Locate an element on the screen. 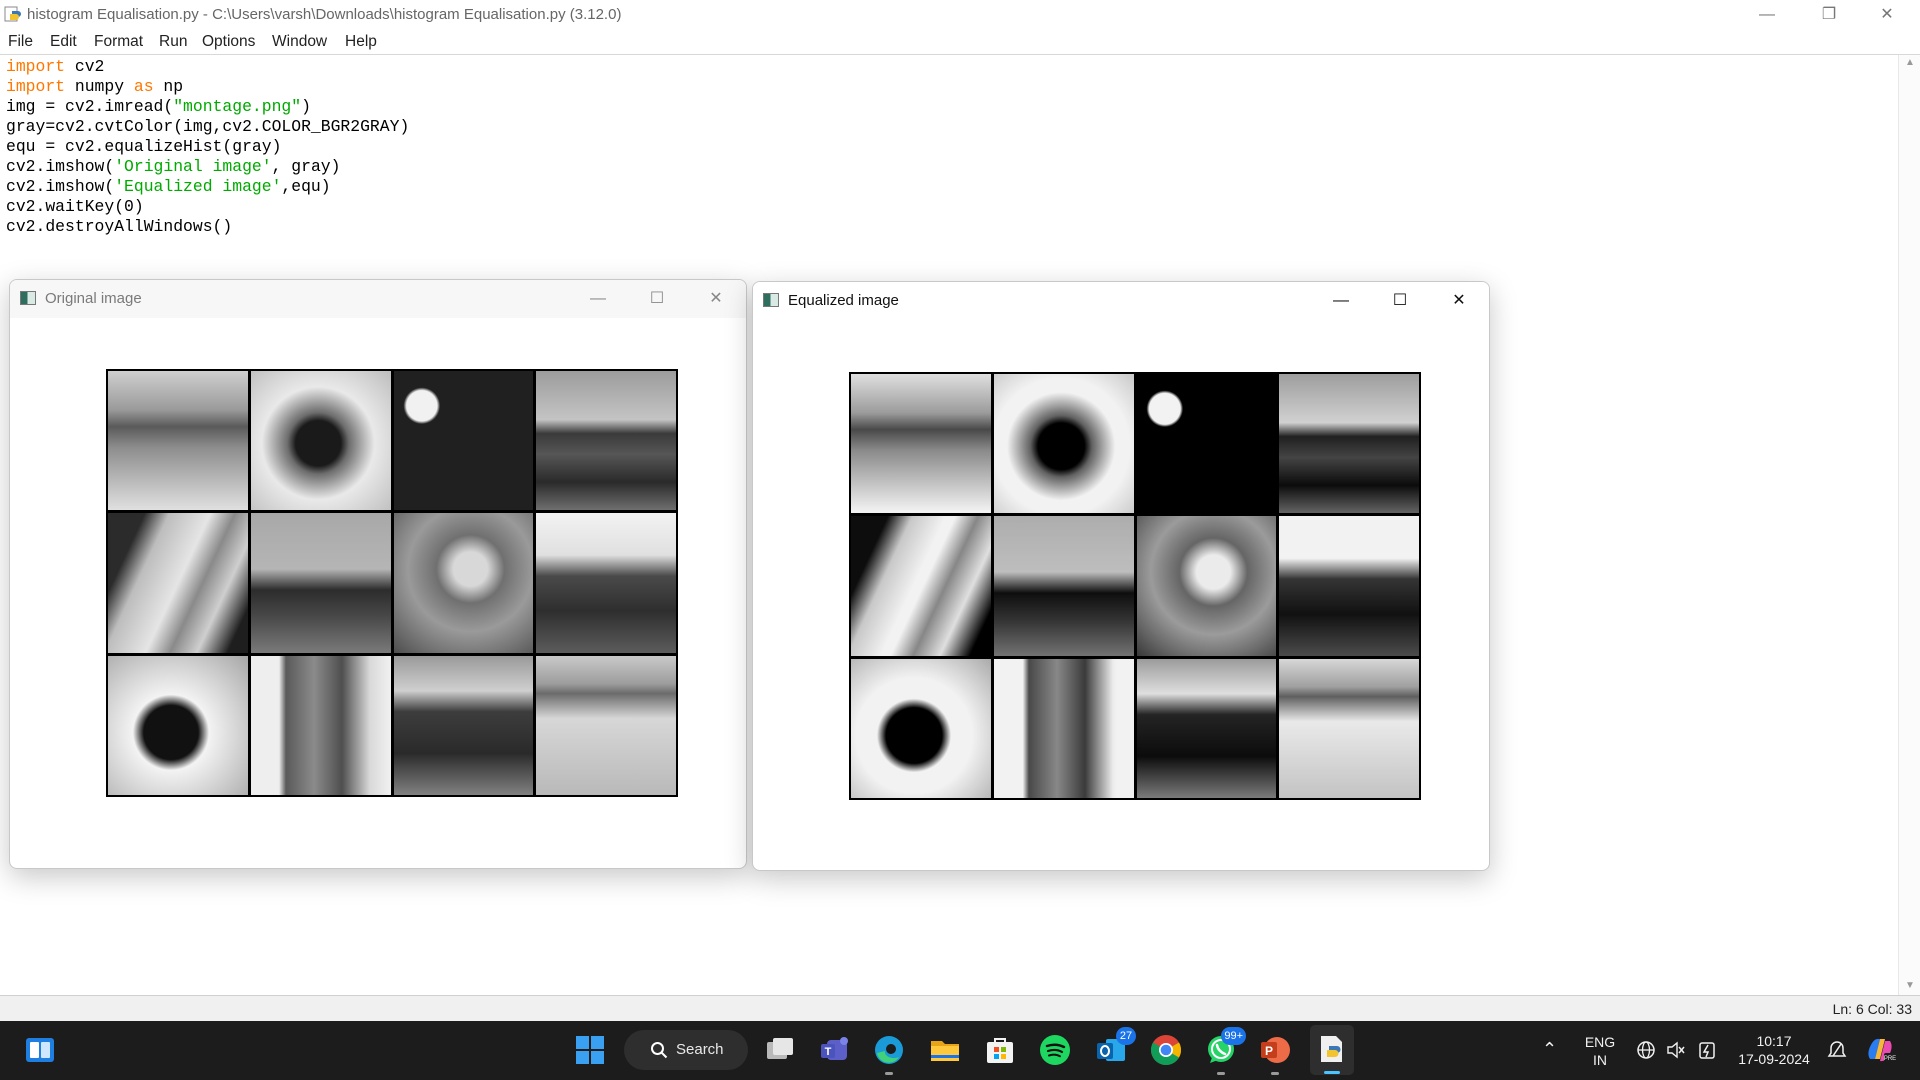 The image size is (1920, 1080). menu-window: Window is located at coordinates (299, 42).